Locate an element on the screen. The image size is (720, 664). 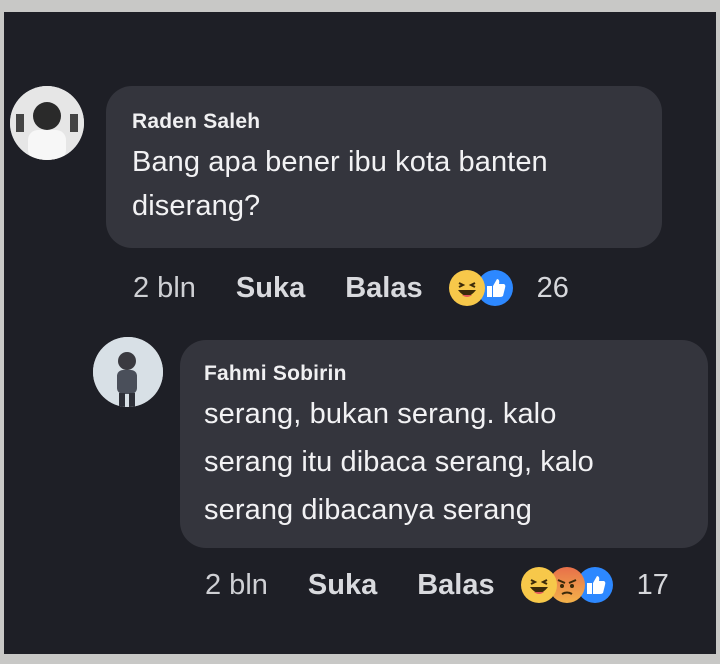
comment-text-line: diserang? is located at coordinates (196, 206).